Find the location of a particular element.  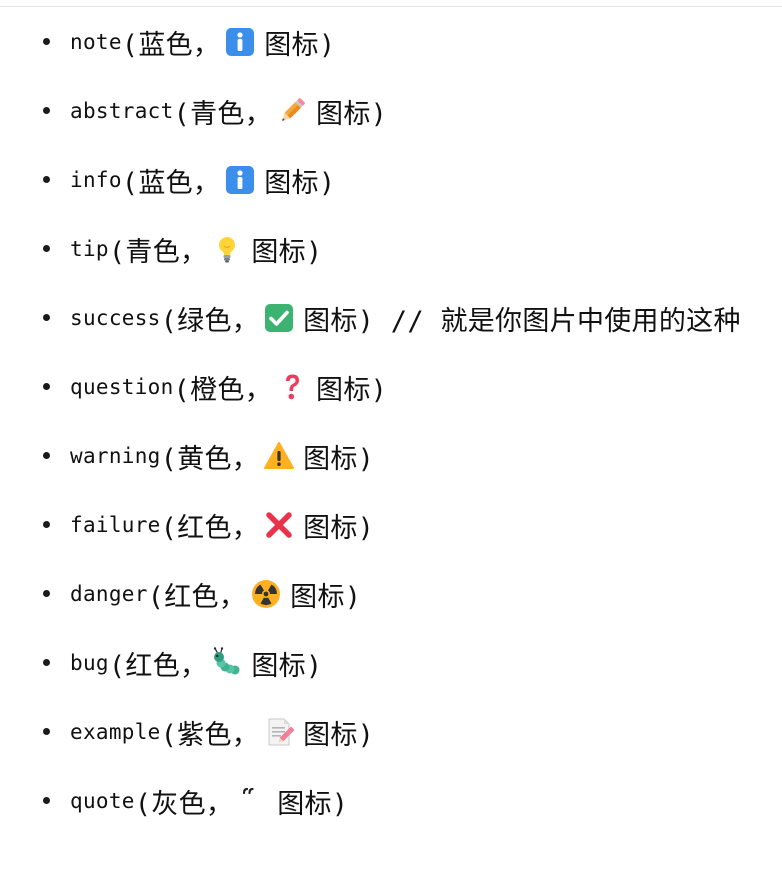

top-divider is located at coordinates (391, 6).